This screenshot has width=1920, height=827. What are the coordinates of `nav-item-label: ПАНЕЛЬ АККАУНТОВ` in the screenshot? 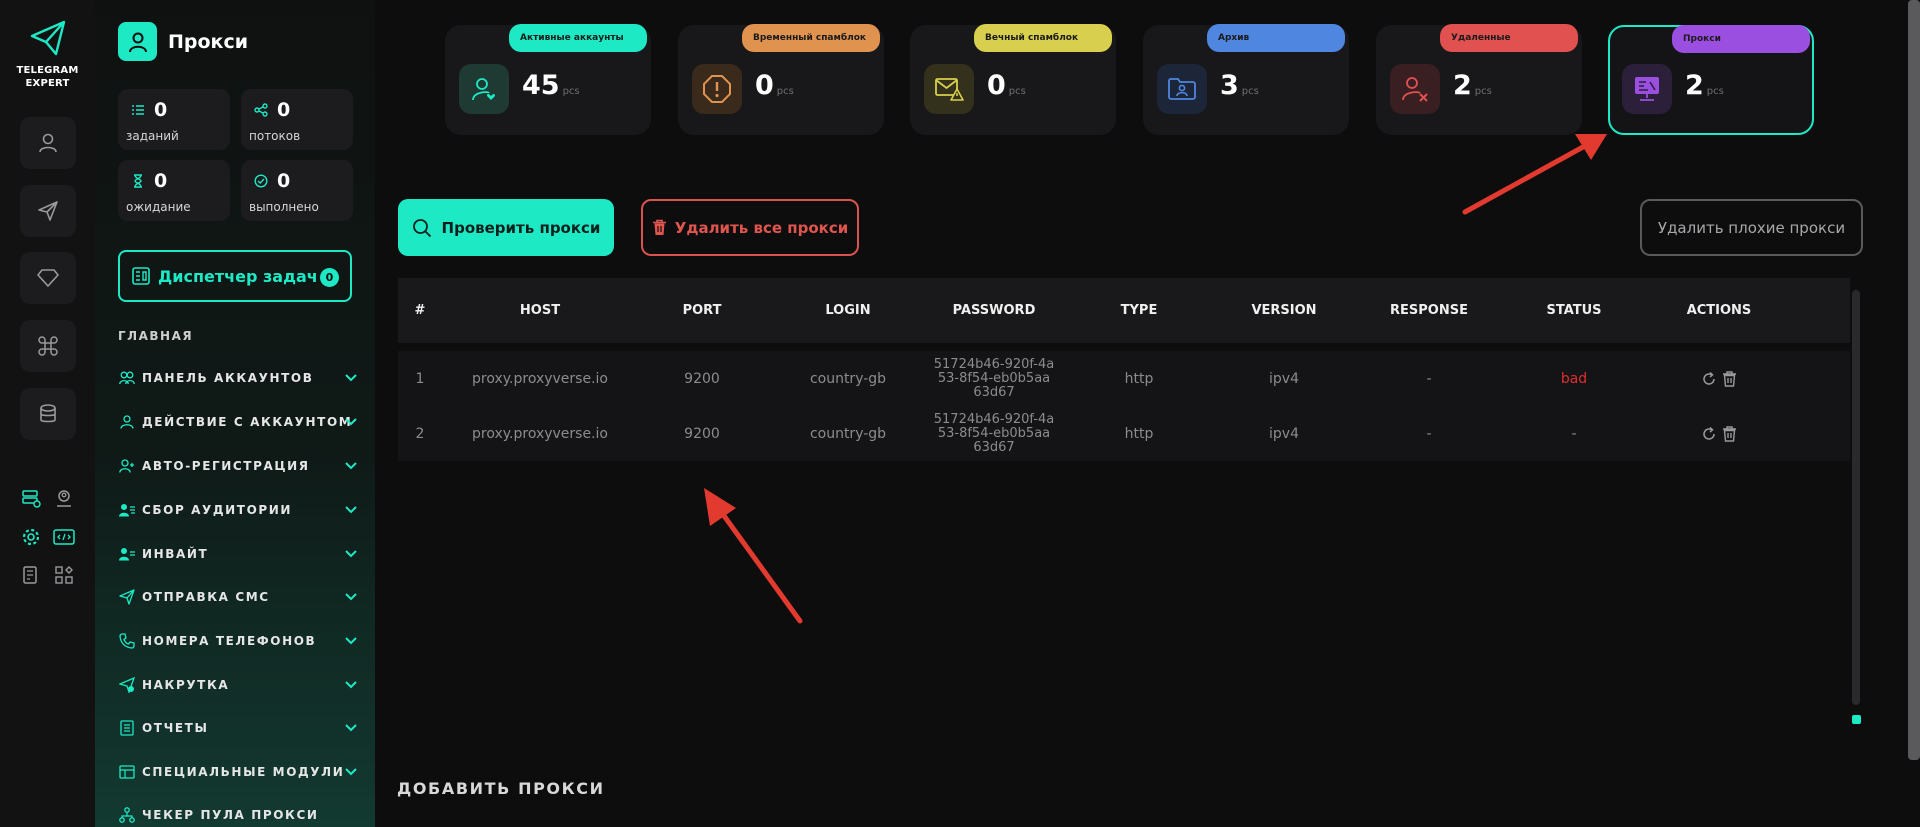 It's located at (228, 378).